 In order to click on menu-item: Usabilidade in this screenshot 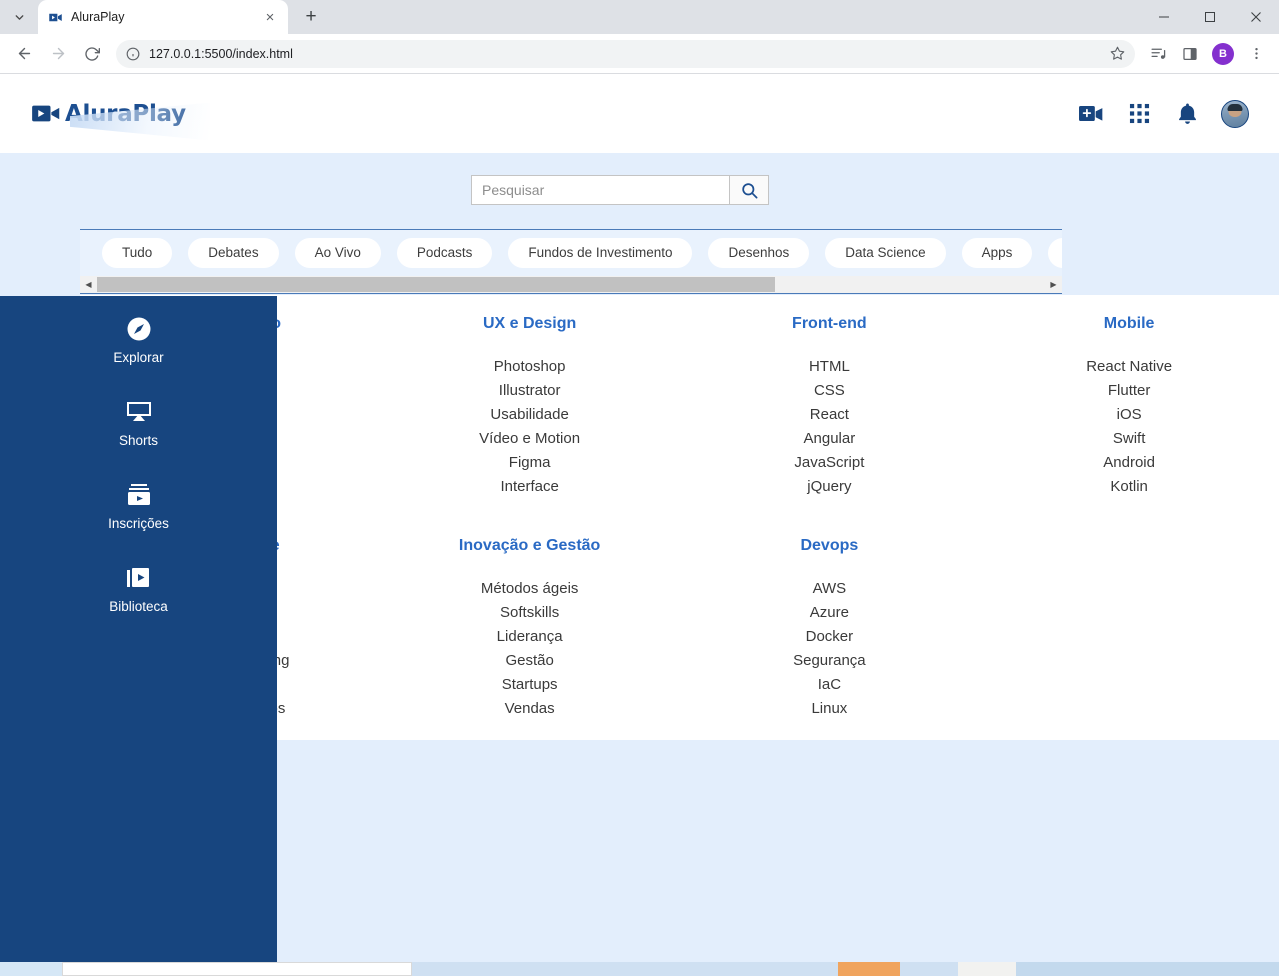, I will do `click(530, 415)`.